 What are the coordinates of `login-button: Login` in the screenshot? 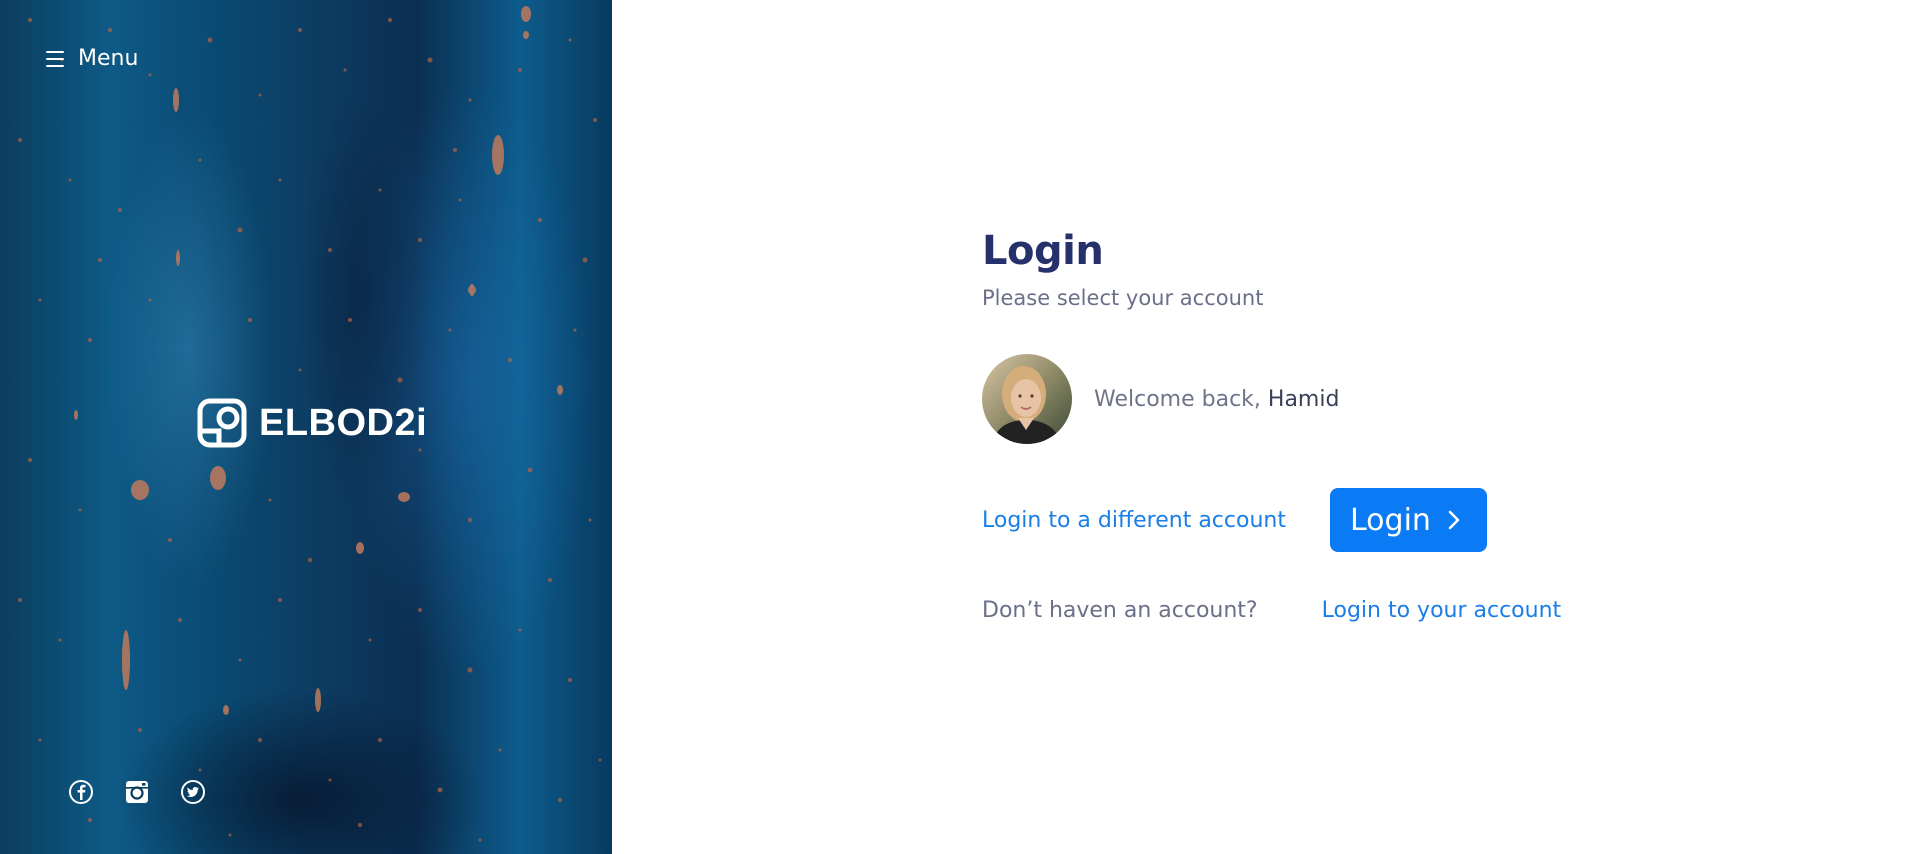 It's located at (1408, 520).